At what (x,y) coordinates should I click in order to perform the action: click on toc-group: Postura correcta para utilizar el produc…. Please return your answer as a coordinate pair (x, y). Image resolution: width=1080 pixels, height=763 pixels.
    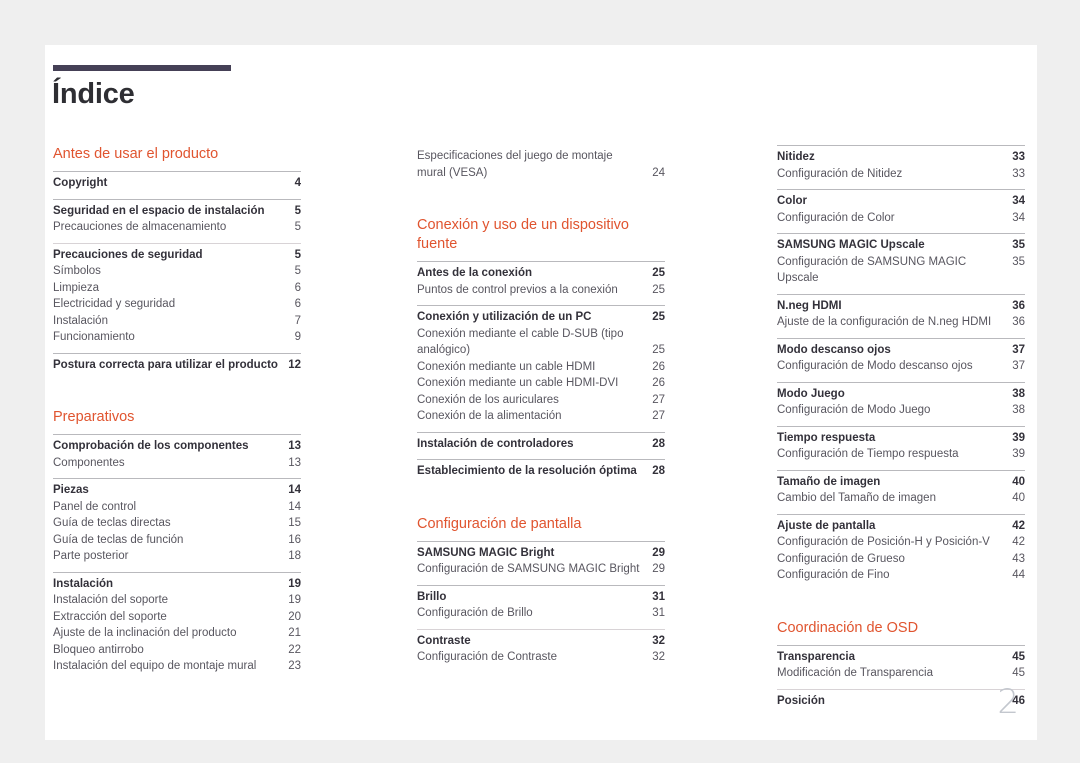
    Looking at the image, I should click on (177, 363).